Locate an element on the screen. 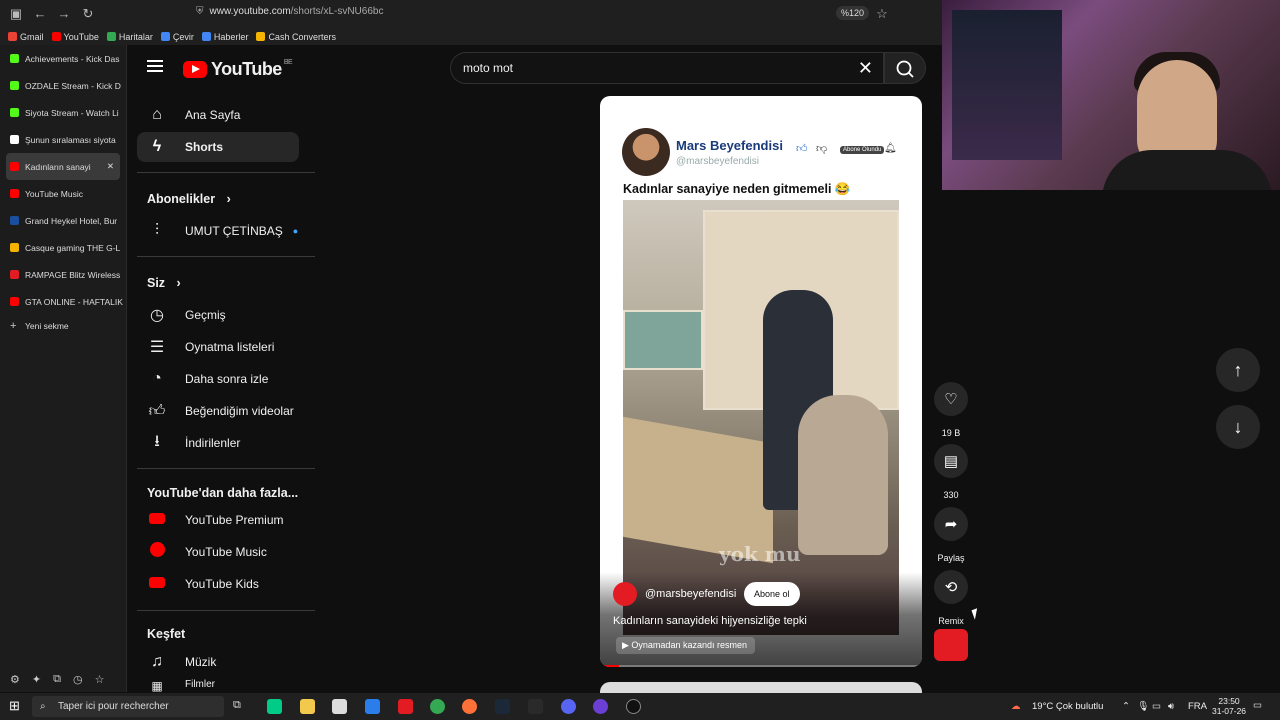 This screenshot has width=1280, height=720. bookmark-item: Cash Converters is located at coordinates (296, 37).